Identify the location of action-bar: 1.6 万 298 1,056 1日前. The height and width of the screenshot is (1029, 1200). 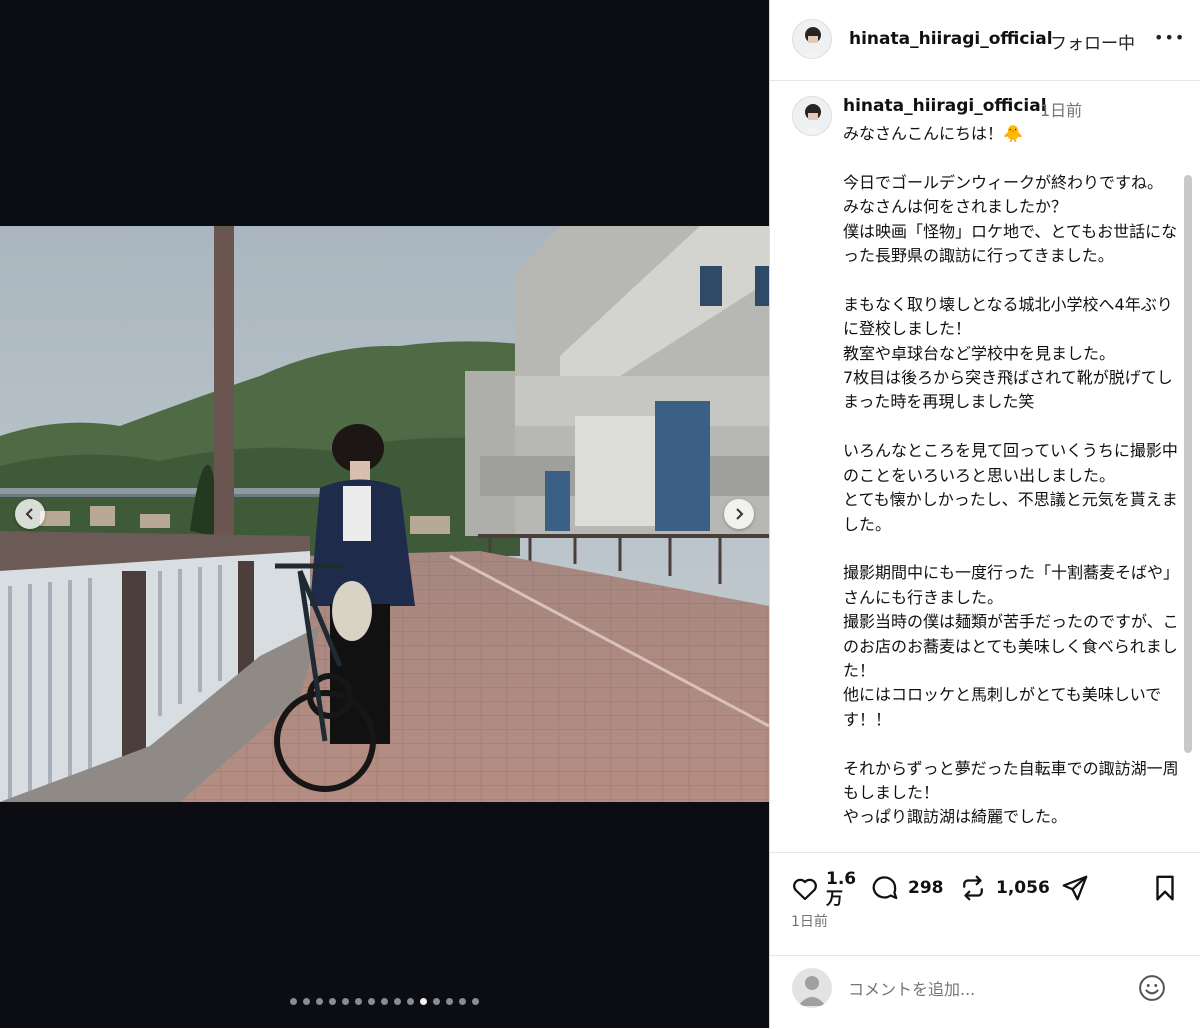
(985, 897).